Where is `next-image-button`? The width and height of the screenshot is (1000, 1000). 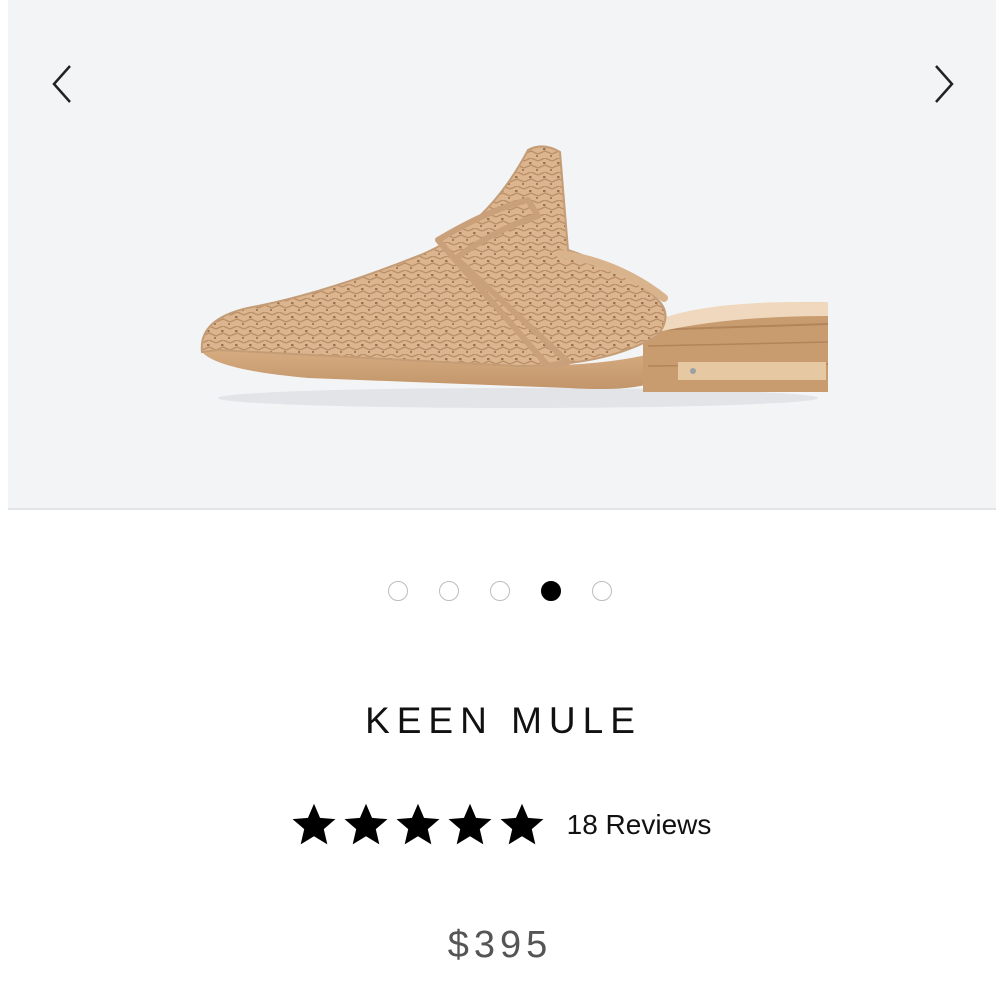
next-image-button is located at coordinates (944, 84).